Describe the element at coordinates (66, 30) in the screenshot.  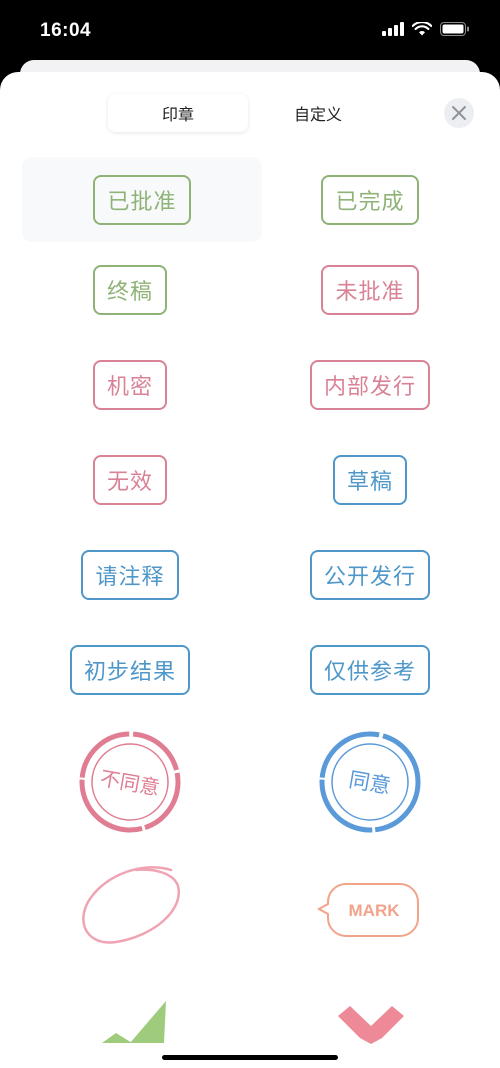
I see `status-time: 16:04` at that location.